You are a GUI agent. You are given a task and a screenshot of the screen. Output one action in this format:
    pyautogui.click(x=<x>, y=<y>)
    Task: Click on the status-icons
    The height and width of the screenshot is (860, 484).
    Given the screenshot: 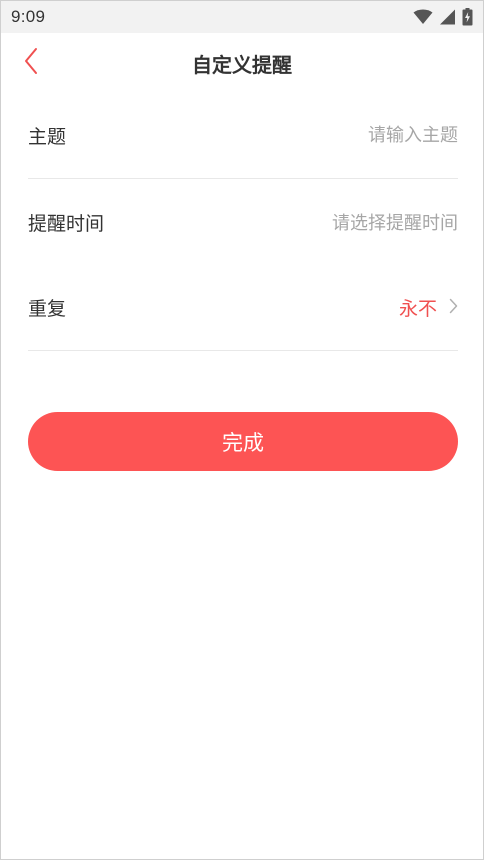 What is the action you would take?
    pyautogui.click(x=443, y=17)
    